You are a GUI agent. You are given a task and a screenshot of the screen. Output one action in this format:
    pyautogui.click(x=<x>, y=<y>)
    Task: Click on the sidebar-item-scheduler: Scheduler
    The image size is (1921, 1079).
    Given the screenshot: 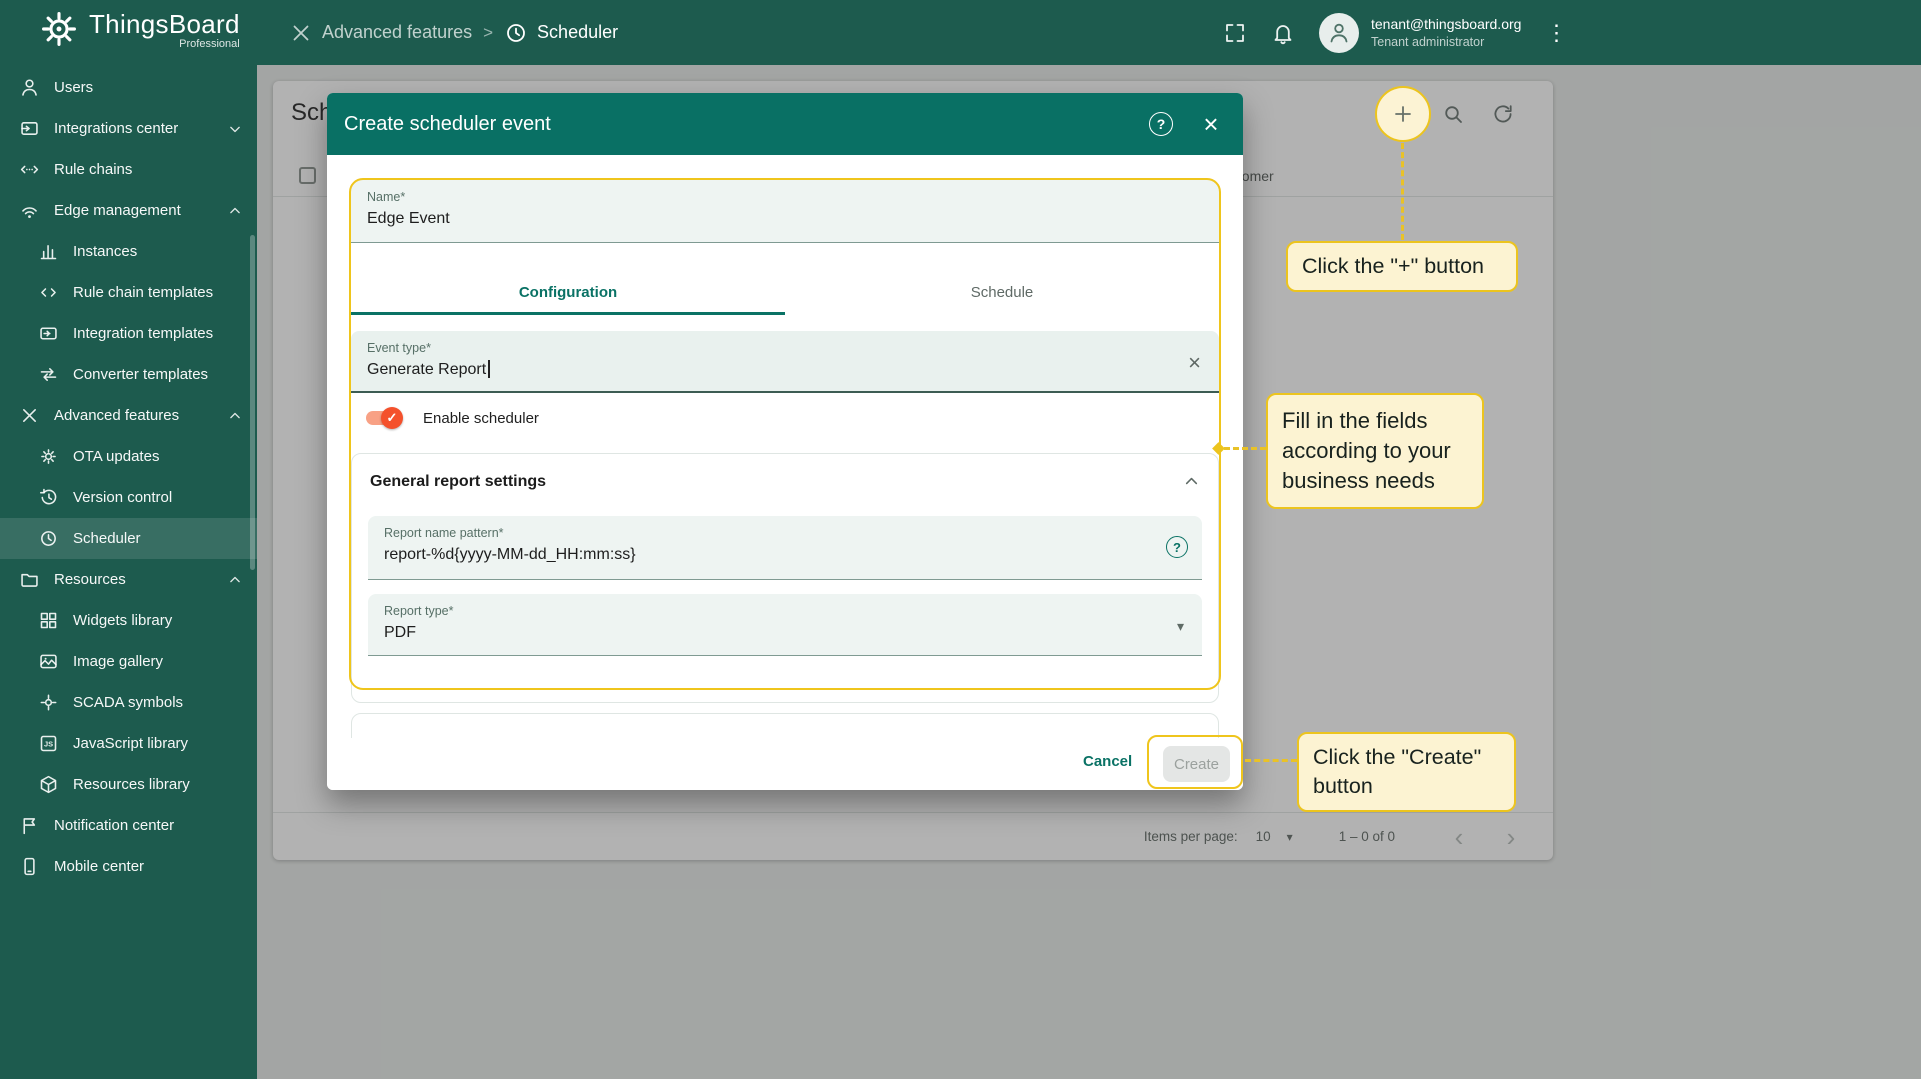 What is the action you would take?
    pyautogui.click(x=128, y=538)
    